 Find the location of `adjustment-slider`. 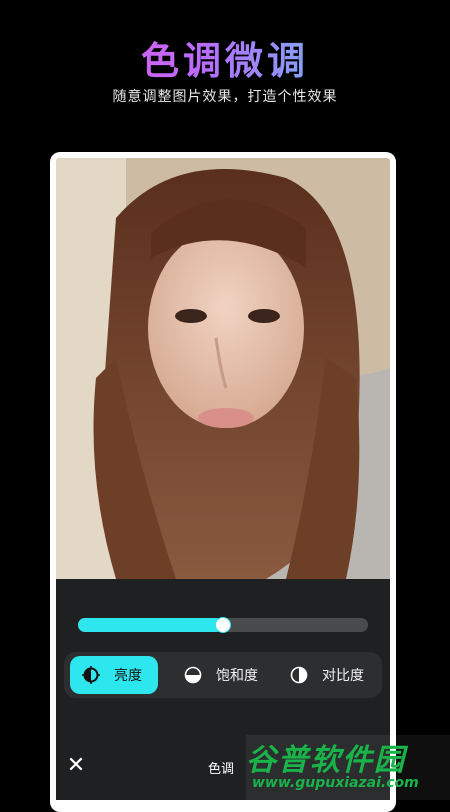

adjustment-slider is located at coordinates (223, 625).